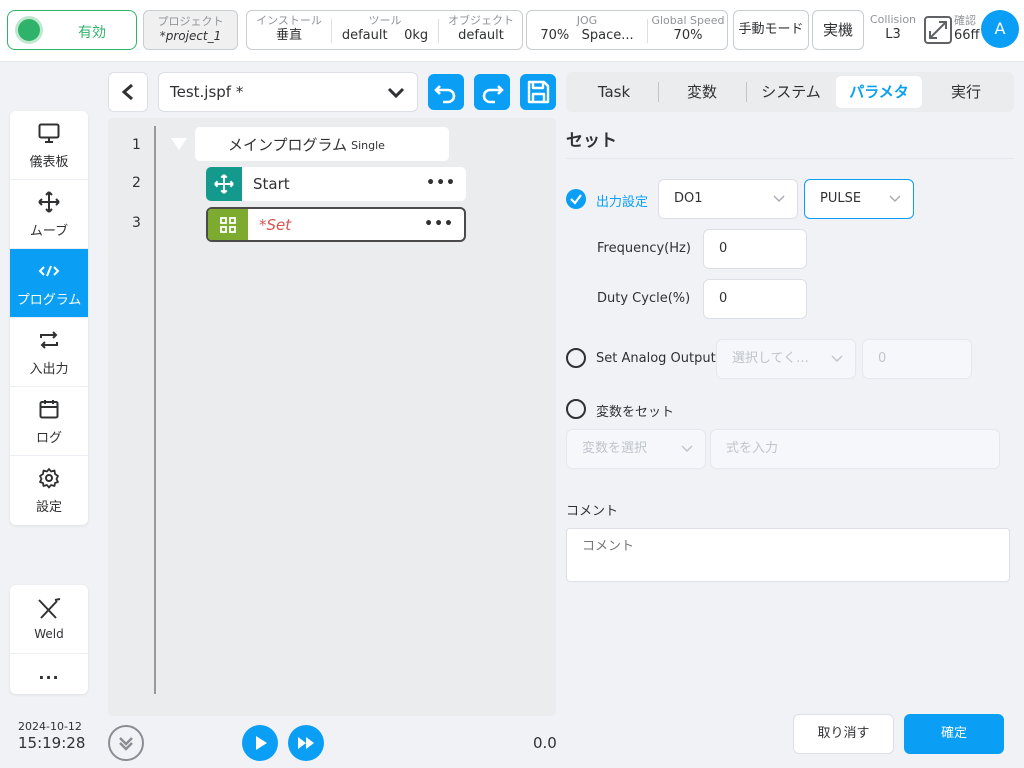 The height and width of the screenshot is (768, 1024). Describe the element at coordinates (336, 184) in the screenshot. I see `start-node: Start •••` at that location.